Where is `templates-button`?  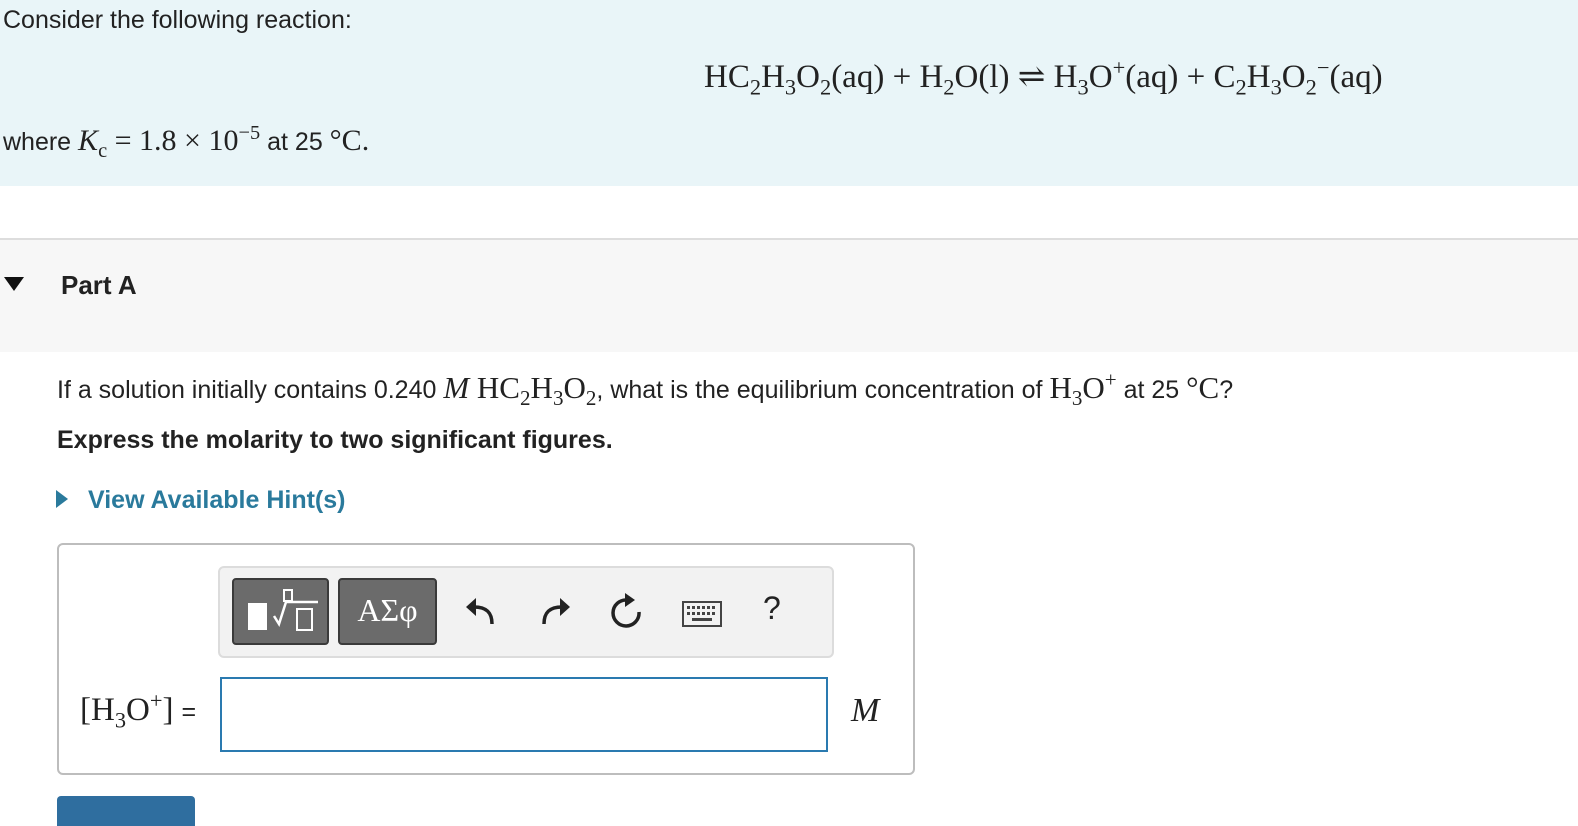
templates-button is located at coordinates (280, 611).